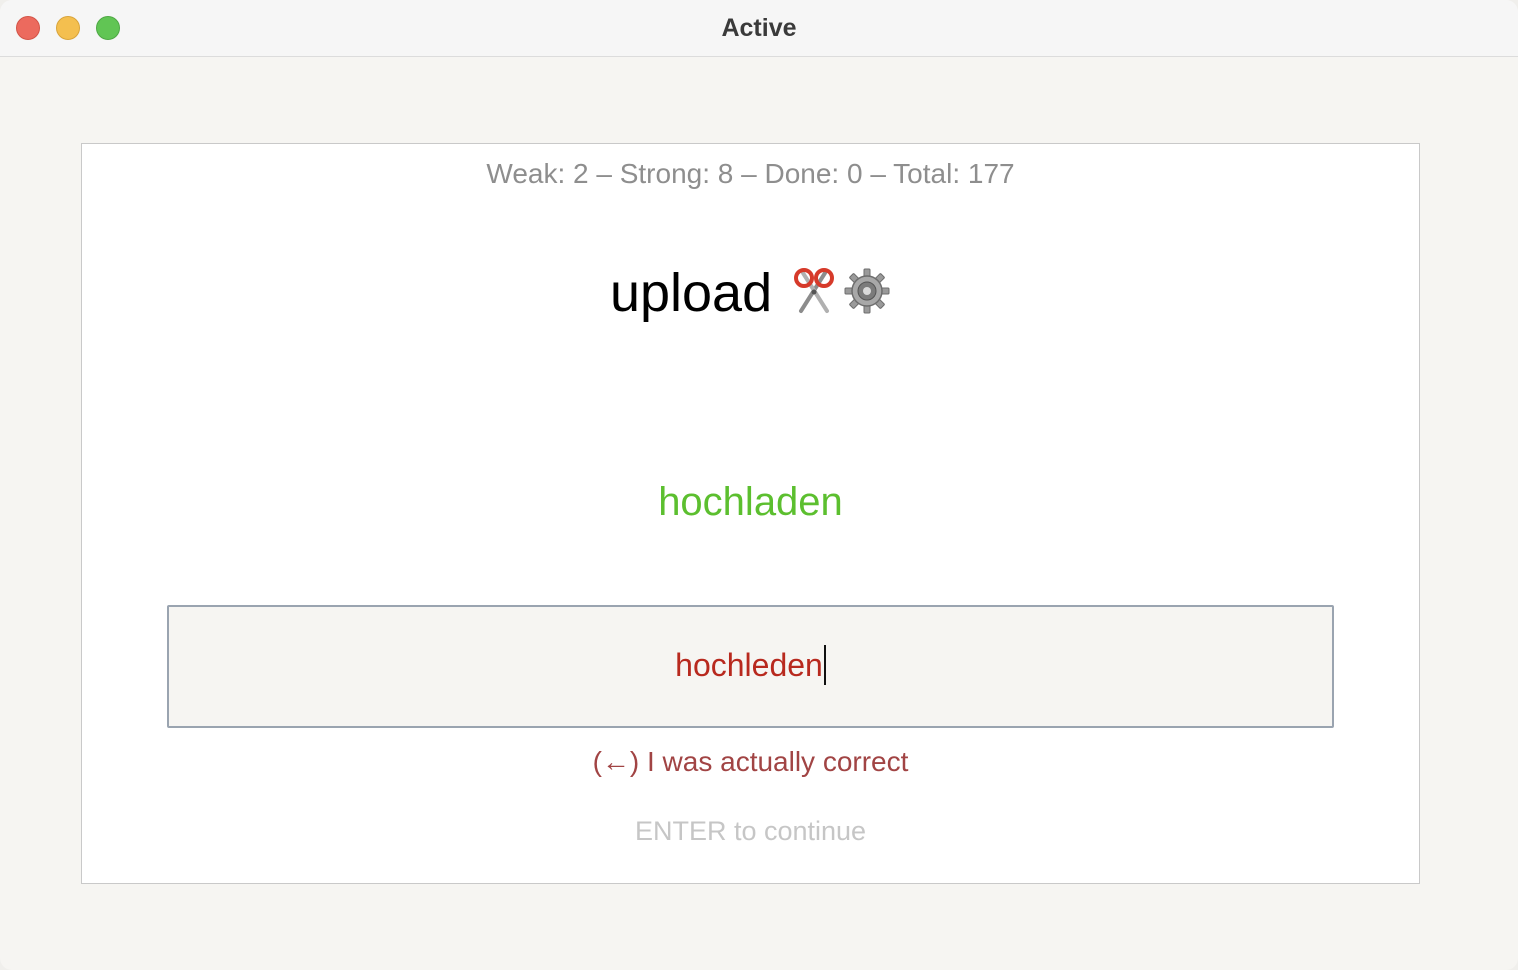 This screenshot has height=970, width=1518. What do you see at coordinates (867, 293) in the screenshot?
I see `gear-icon` at bounding box center [867, 293].